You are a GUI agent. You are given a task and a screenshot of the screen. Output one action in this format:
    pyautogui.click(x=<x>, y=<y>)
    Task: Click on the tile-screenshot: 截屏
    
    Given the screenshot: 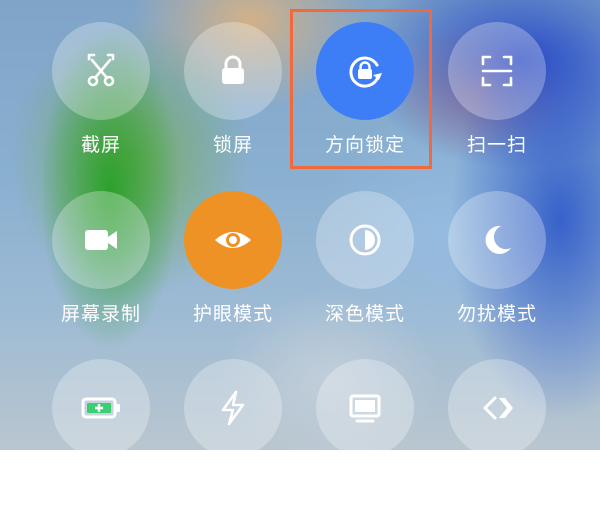 What is the action you would take?
    pyautogui.click(x=101, y=102)
    